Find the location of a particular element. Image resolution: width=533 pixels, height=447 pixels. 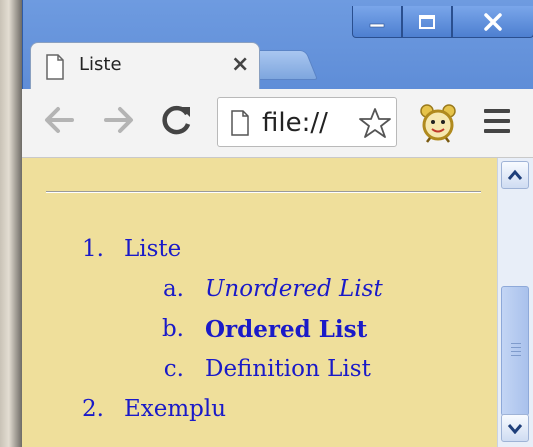

scroll-up-button is located at coordinates (515, 175).